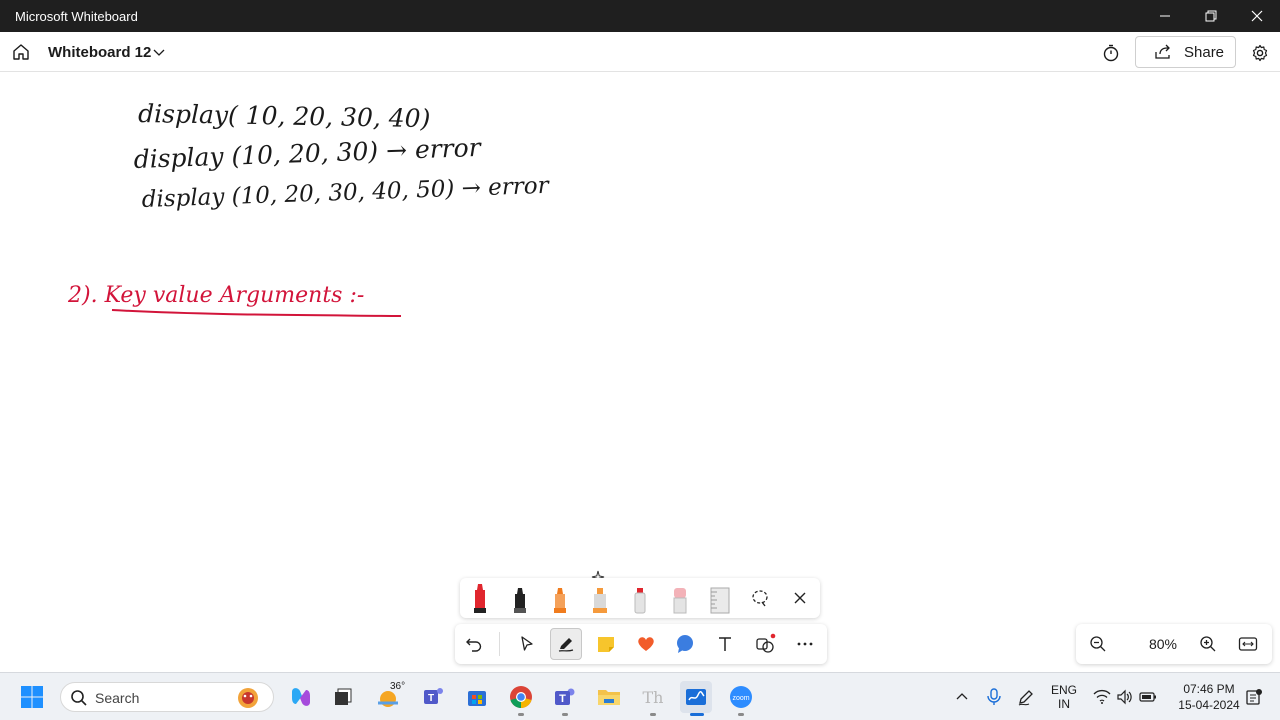 The width and height of the screenshot is (1280, 720). Describe the element at coordinates (99, 52) in the screenshot. I see `board-title: Whiteboard 12` at that location.